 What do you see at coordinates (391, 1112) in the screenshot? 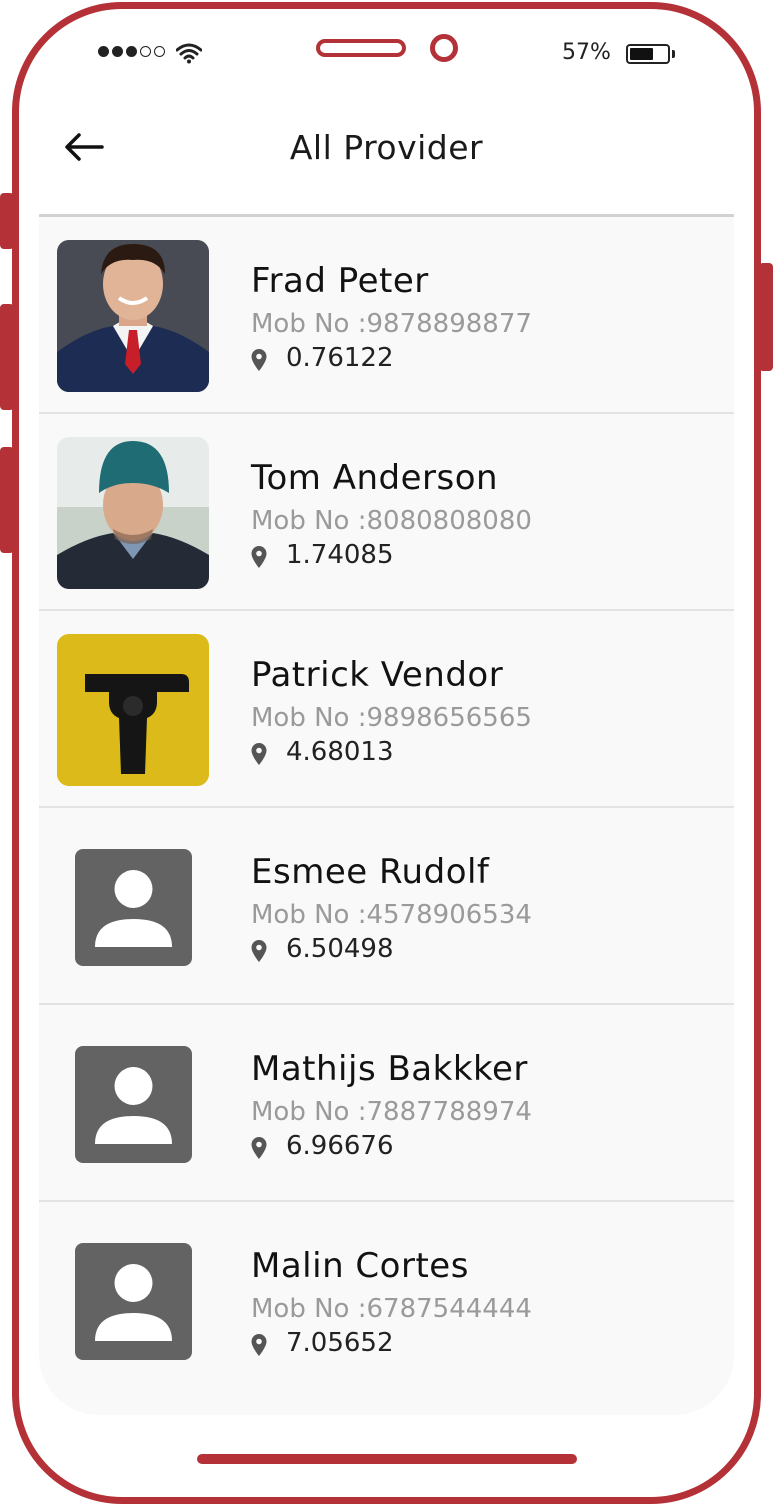
I see `provider-mobile: Mob No :7887788974` at bounding box center [391, 1112].